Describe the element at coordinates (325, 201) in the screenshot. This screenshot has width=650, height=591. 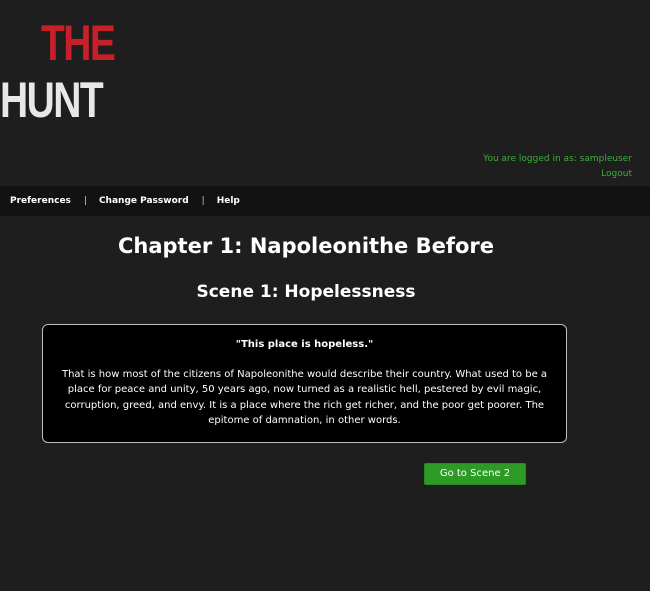
I see `main-navbar: Preferences | Change Password | Help` at that location.